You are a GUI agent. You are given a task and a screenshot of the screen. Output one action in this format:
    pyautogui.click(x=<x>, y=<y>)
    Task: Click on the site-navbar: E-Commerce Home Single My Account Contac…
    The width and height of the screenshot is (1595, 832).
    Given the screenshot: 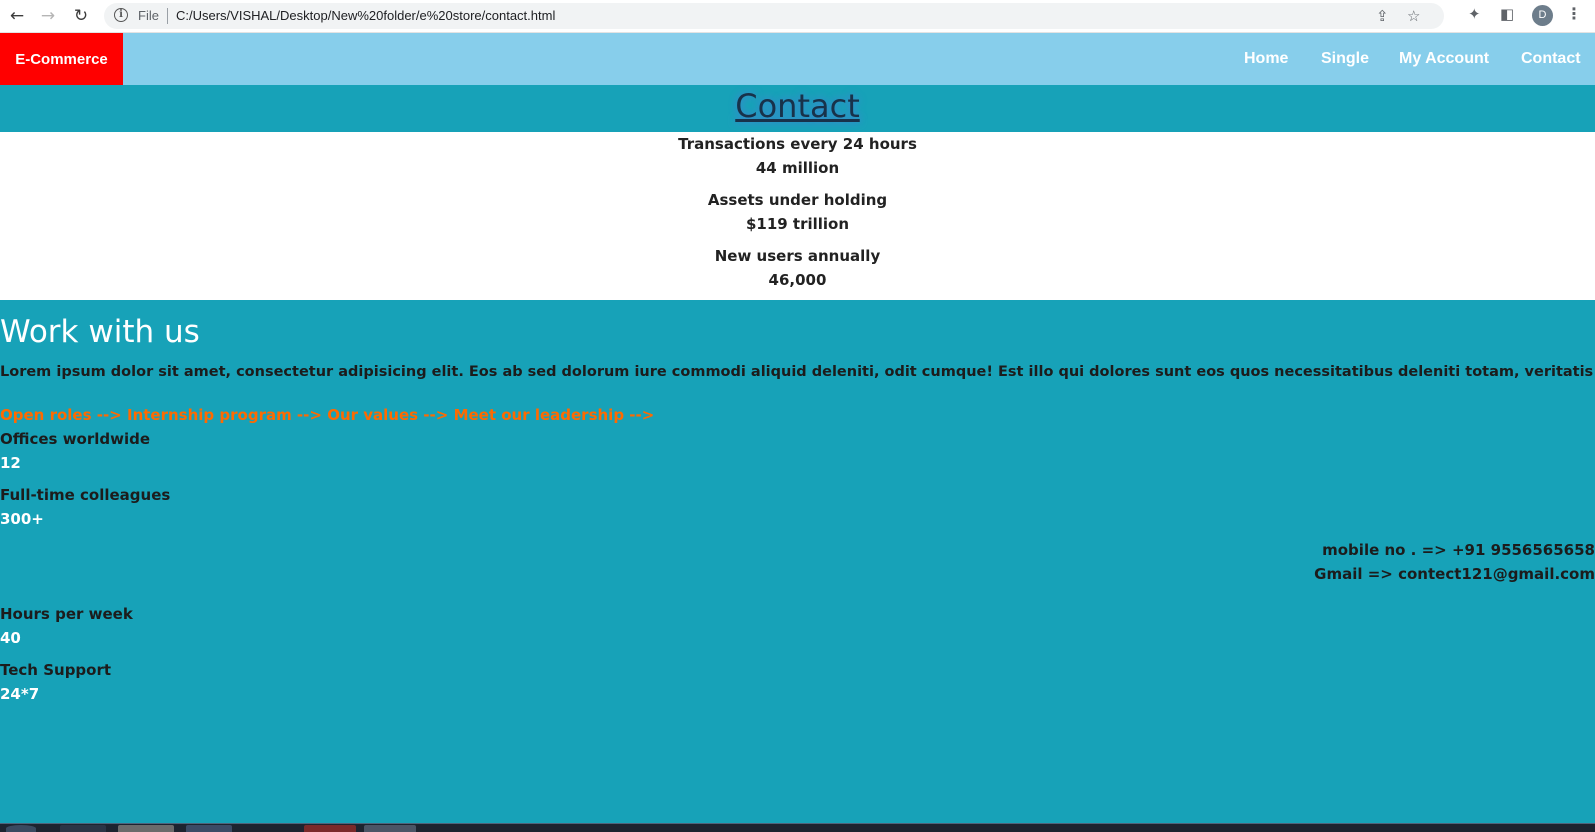 What is the action you would take?
    pyautogui.click(x=797, y=59)
    